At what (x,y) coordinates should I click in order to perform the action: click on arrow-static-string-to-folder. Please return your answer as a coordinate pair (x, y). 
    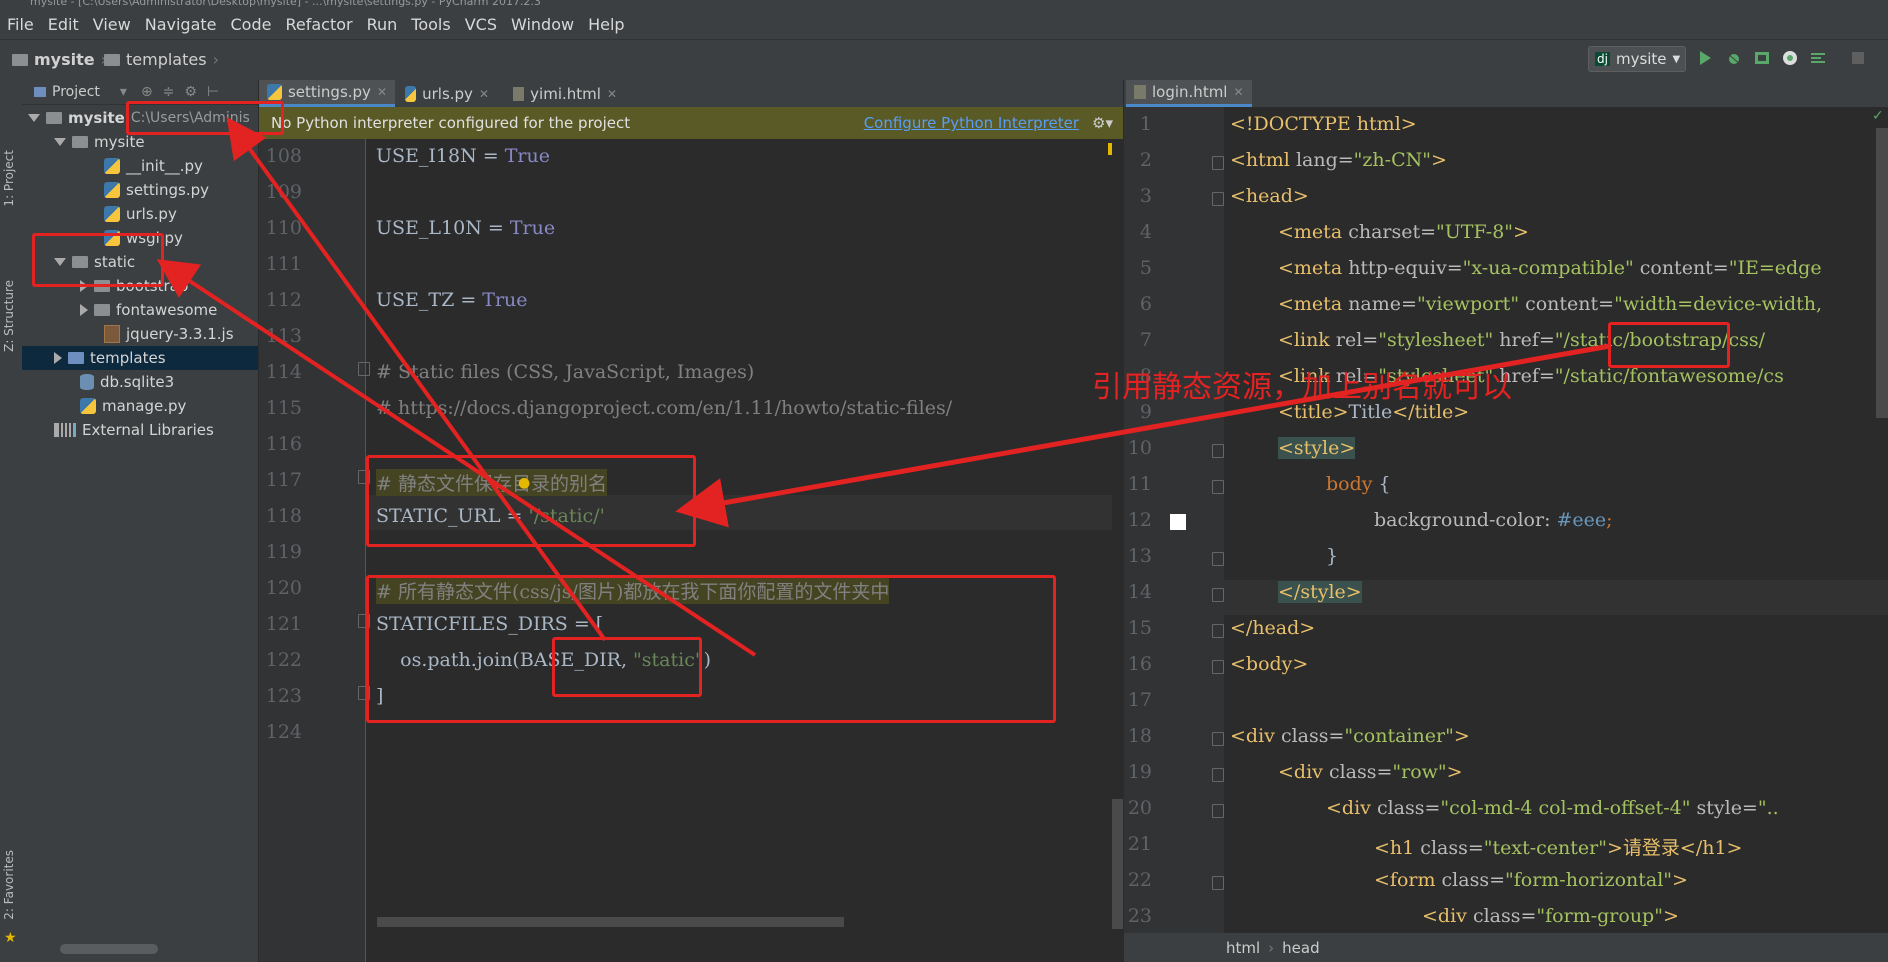
    Looking at the image, I should click on (456, 458).